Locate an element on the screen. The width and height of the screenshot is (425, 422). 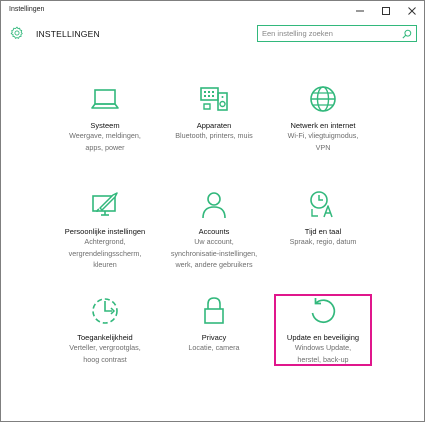
tile-systeem: Systeem Weergave, meldingen, apps, power is located at coordinates (105, 118).